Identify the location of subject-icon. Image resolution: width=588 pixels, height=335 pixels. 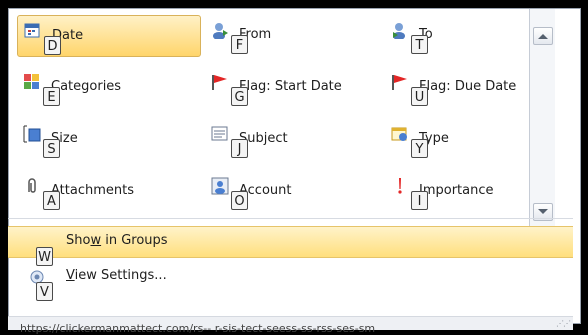
(220, 134).